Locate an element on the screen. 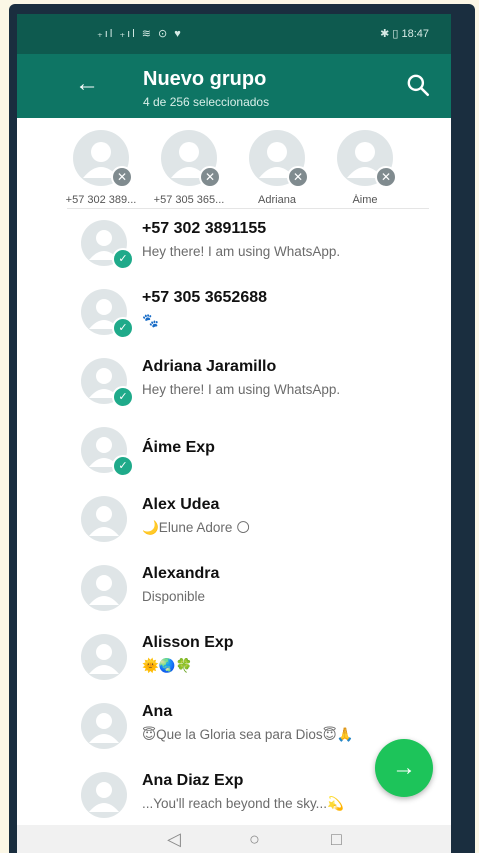 This screenshot has width=479, height=853. nav-back-icon: ◁ is located at coordinates (174, 839).